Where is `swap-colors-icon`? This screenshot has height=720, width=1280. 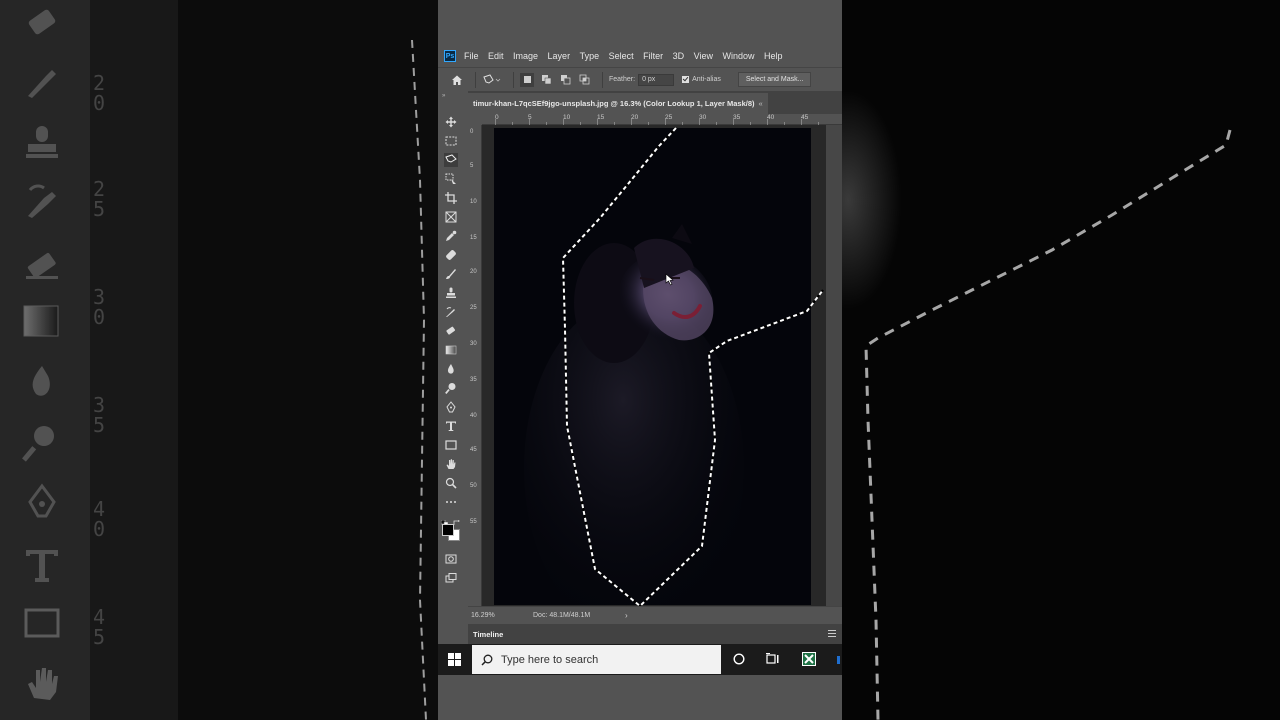 swap-colors-icon is located at coordinates (457, 519).